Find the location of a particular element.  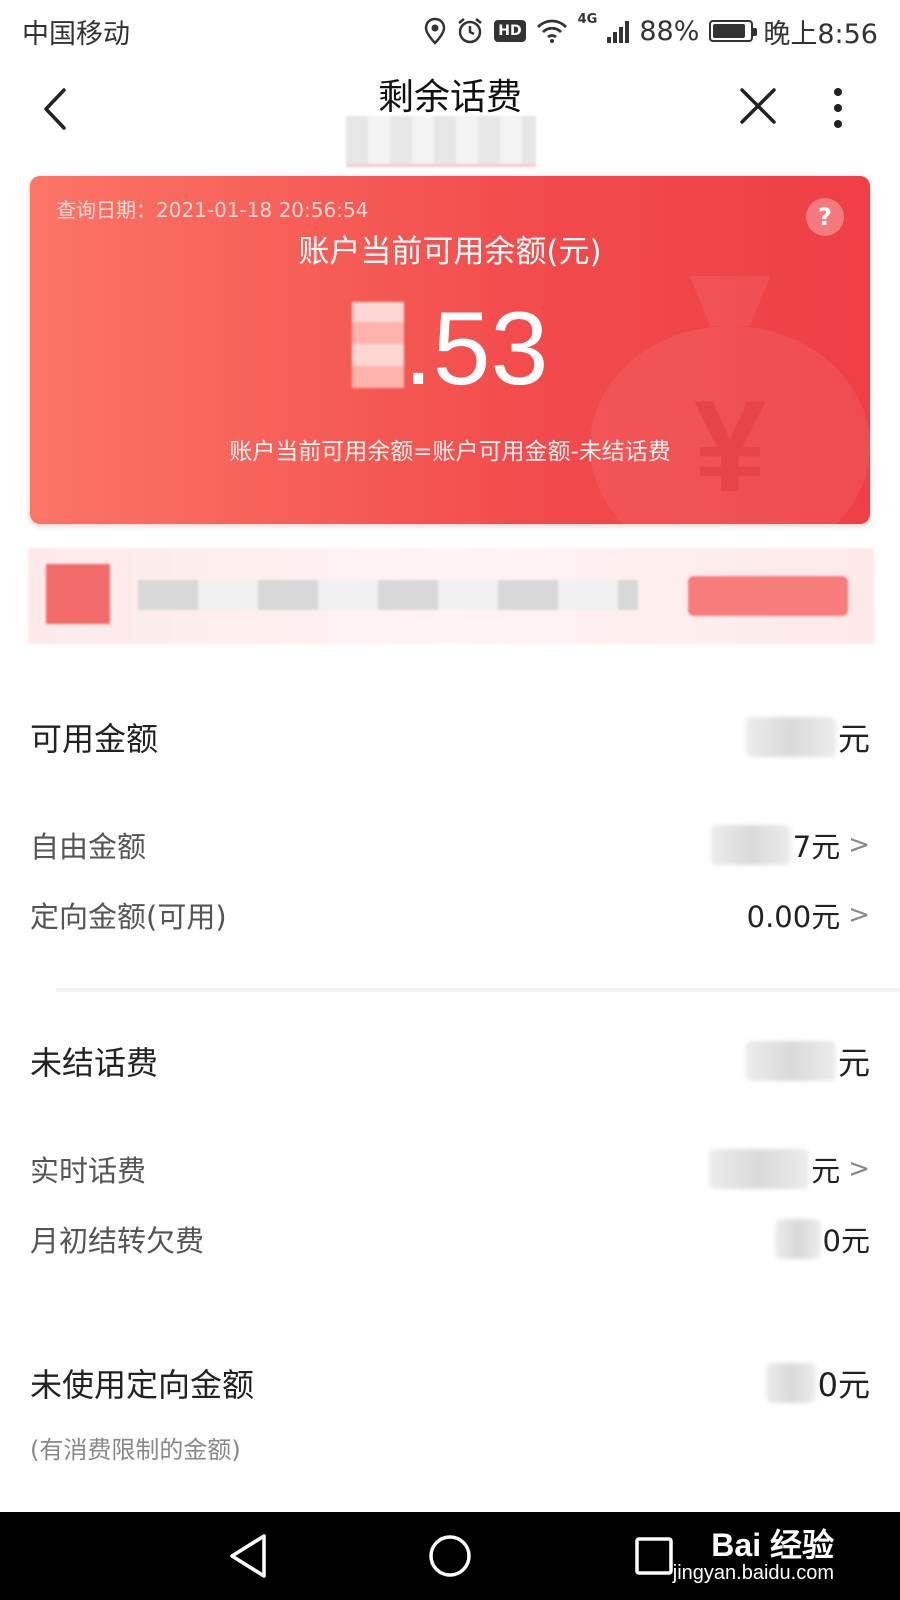

unused-directed-value: 0元 is located at coordinates (817, 1383).